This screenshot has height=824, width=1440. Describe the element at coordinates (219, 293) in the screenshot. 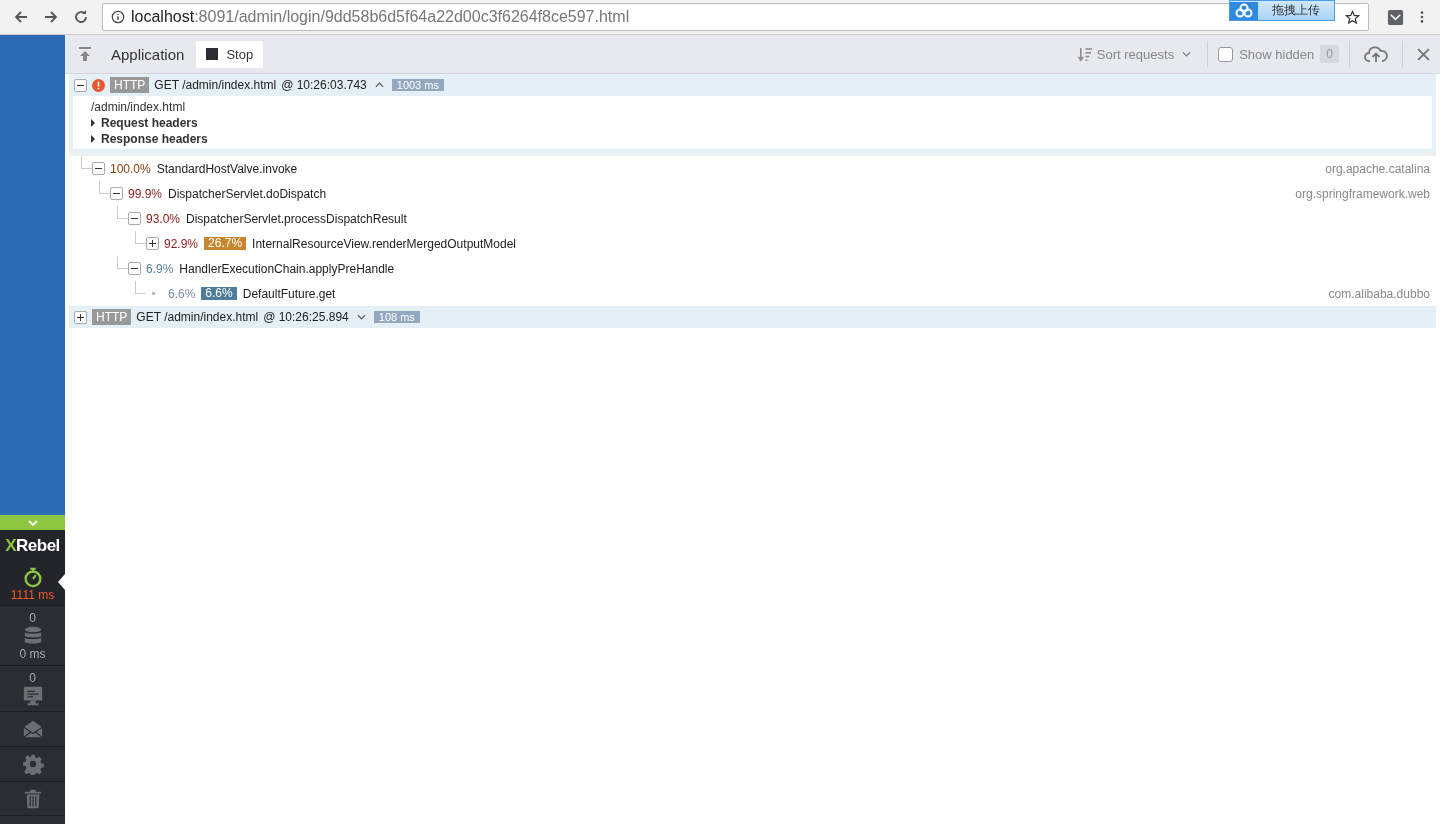

I see `self-time-badge: 6.6%` at that location.